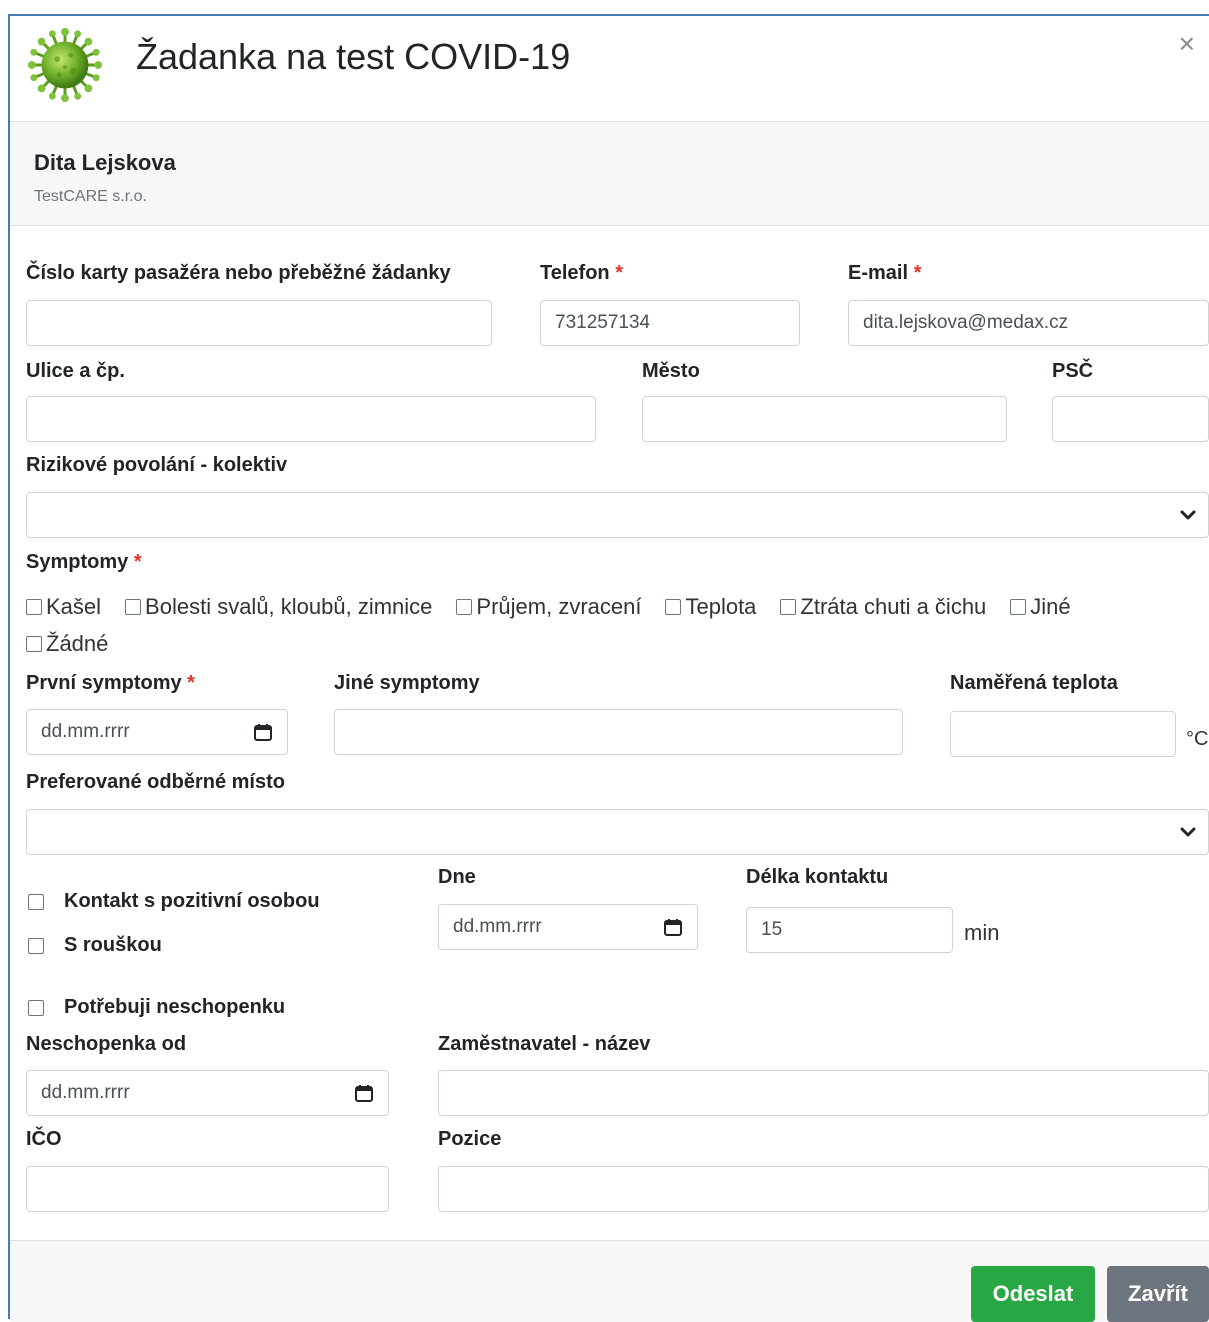  Describe the element at coordinates (1033, 1294) in the screenshot. I see `submit-button: Odeslat` at that location.